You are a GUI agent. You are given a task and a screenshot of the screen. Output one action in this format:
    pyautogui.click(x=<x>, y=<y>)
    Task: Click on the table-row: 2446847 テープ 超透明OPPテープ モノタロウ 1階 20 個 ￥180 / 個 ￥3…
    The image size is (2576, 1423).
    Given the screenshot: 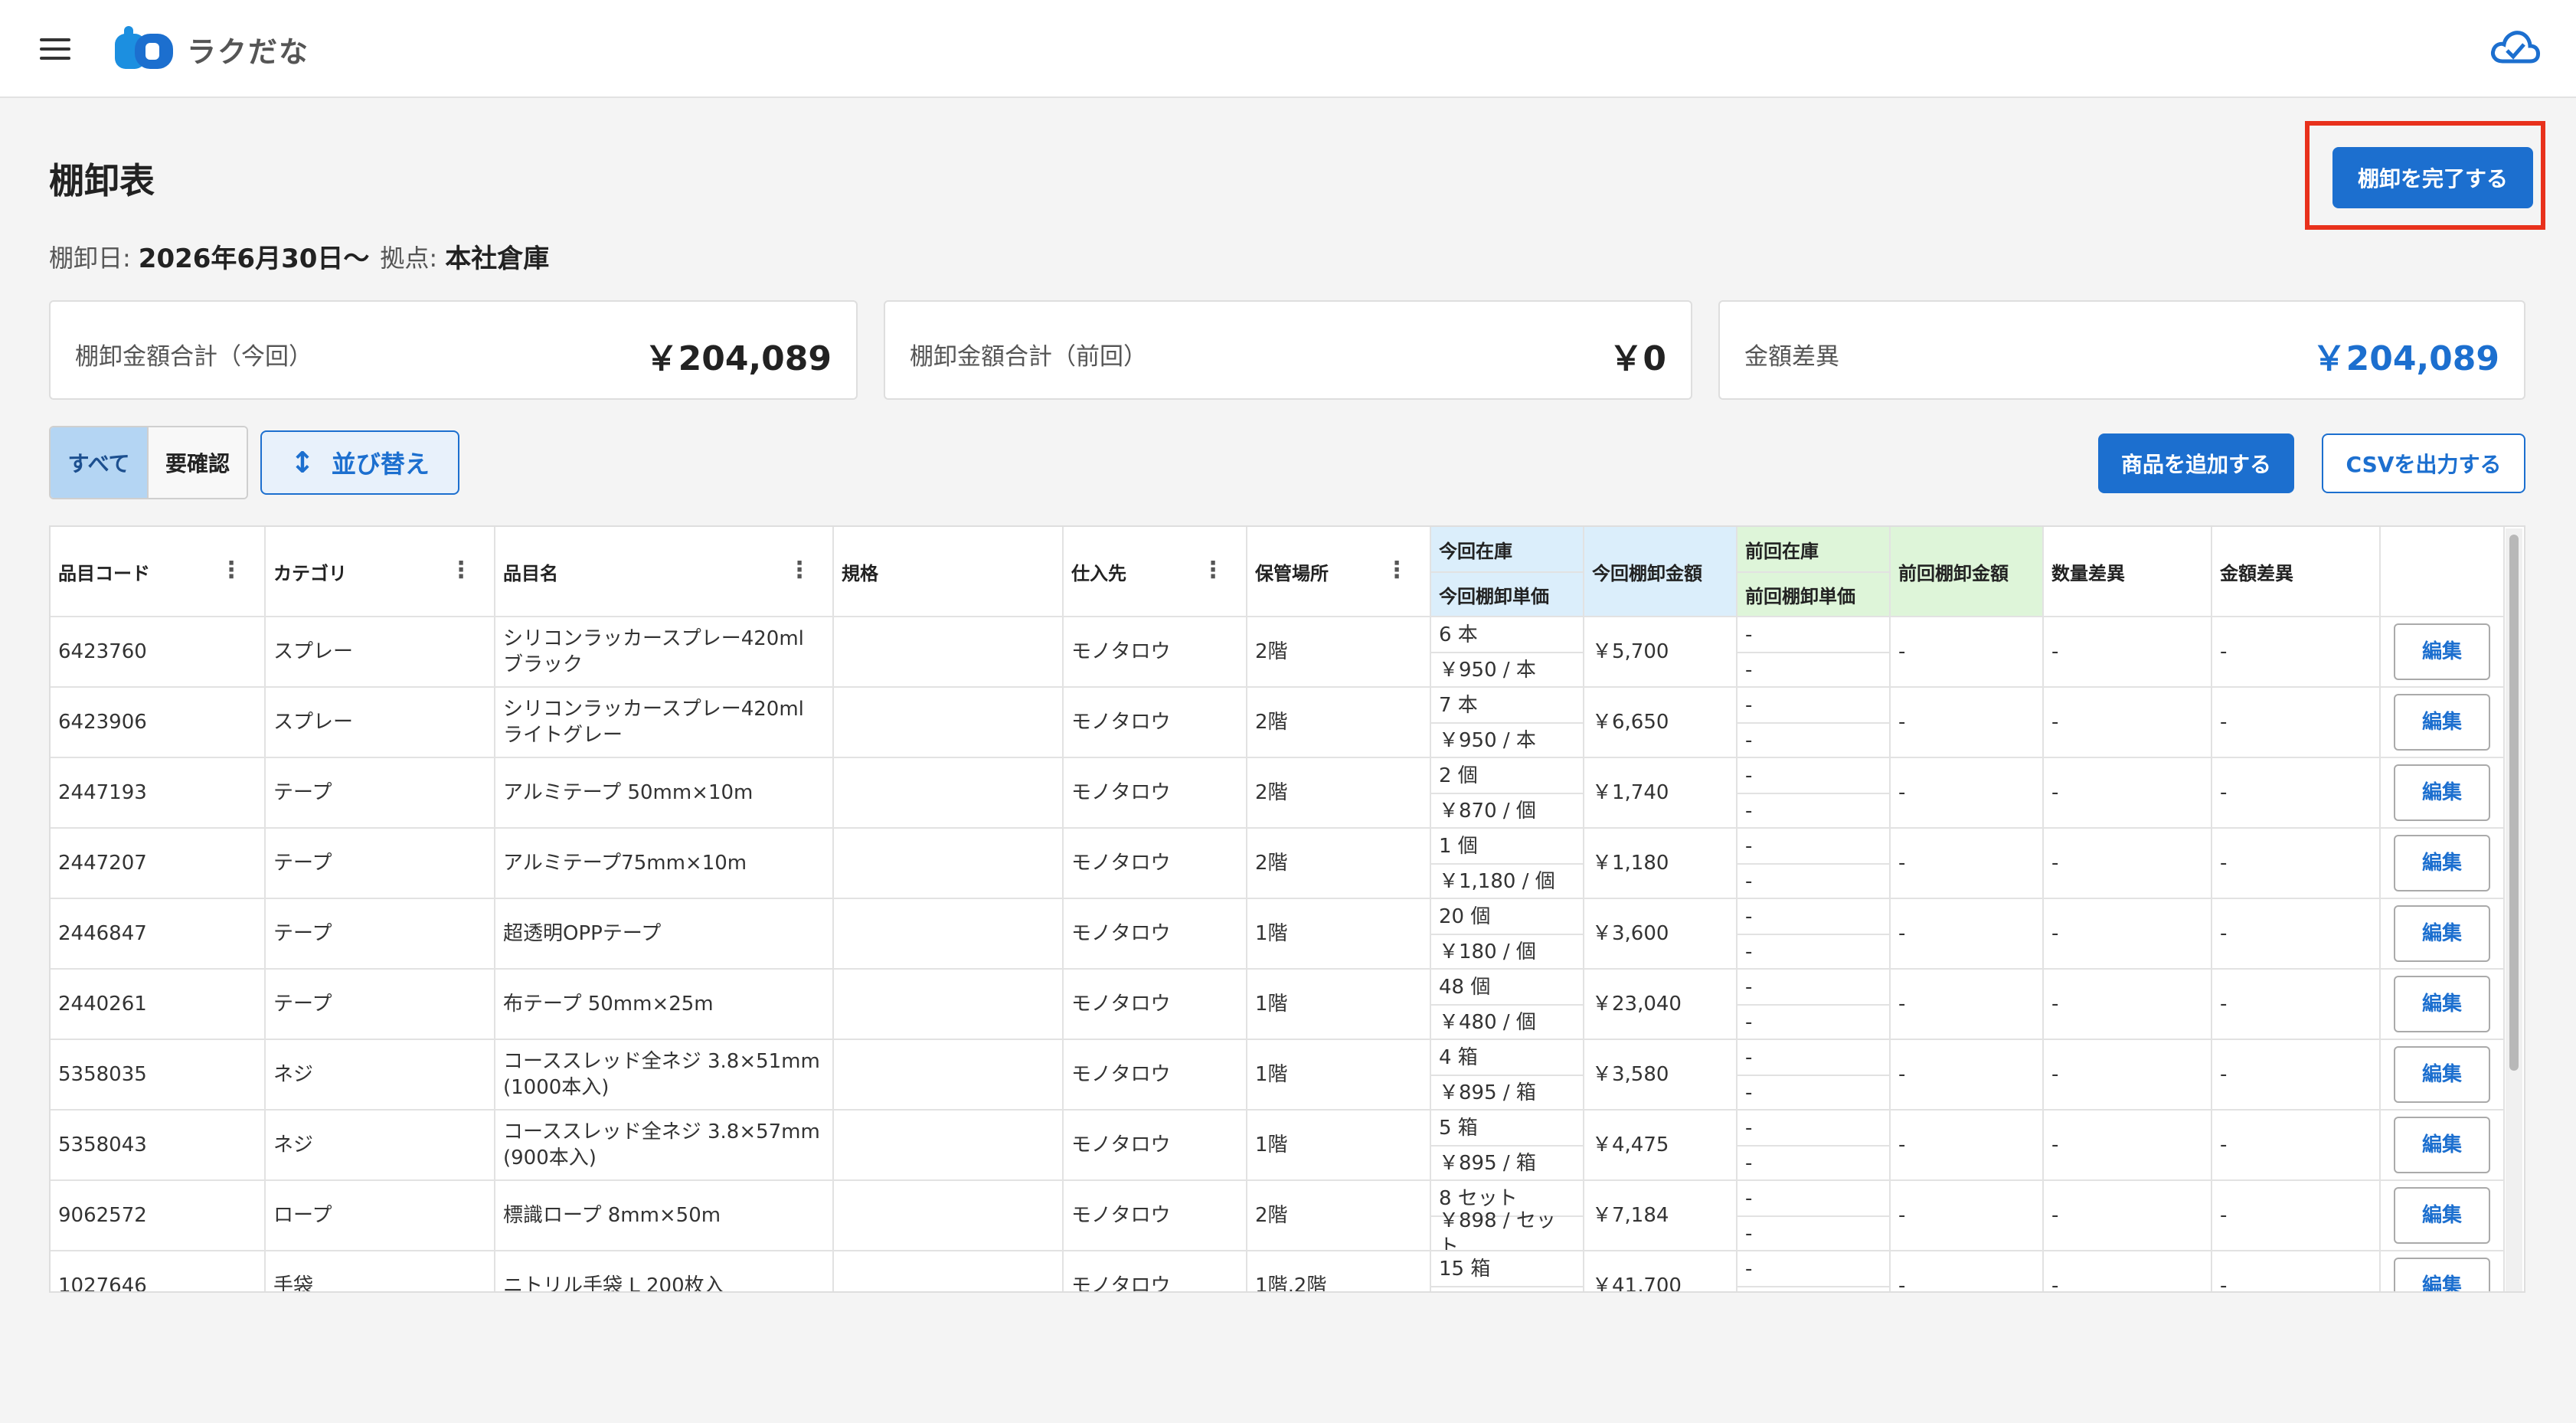 What is the action you would take?
    pyautogui.click(x=1278, y=934)
    